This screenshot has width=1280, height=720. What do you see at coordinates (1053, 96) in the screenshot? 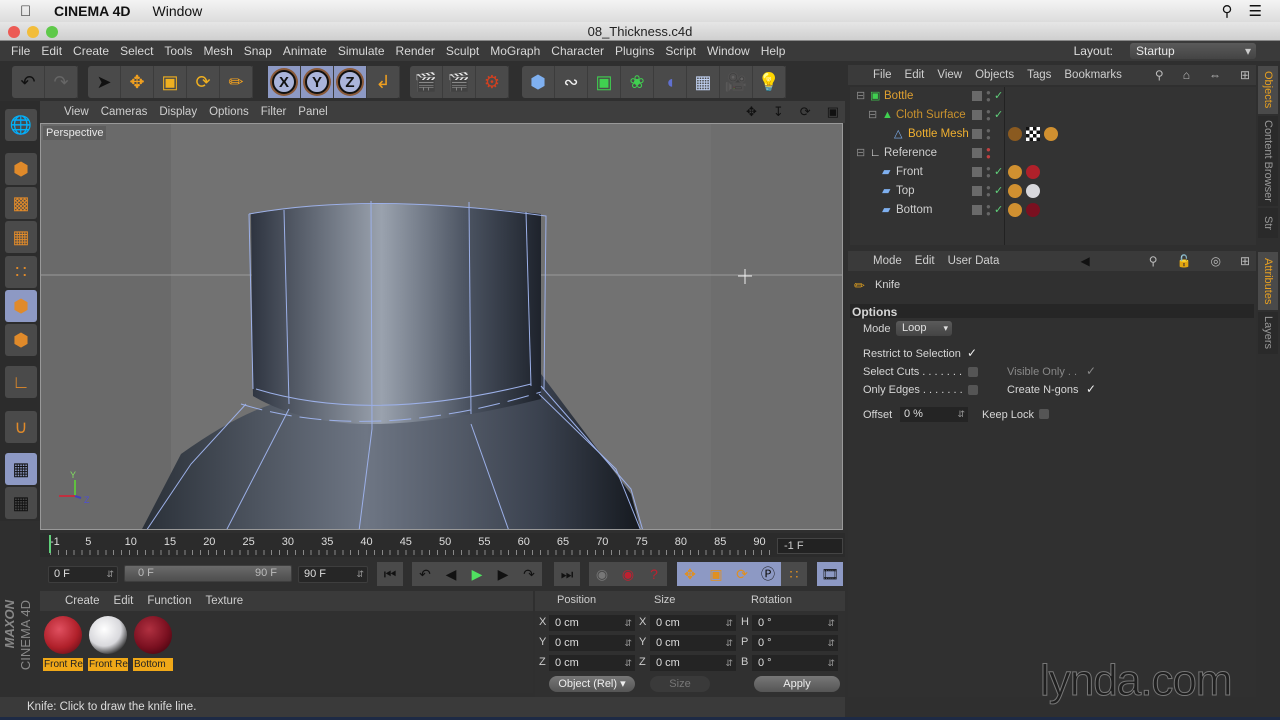
I see `object-row: ⊟ ▣ Bottle ● ● ✓` at bounding box center [1053, 96].